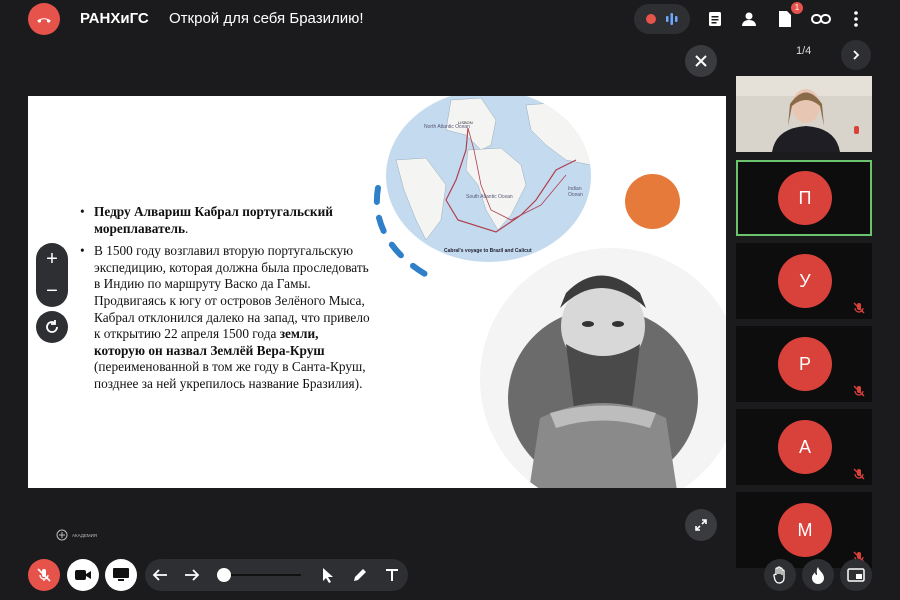  I want to click on end-call-button, so click(44, 19).